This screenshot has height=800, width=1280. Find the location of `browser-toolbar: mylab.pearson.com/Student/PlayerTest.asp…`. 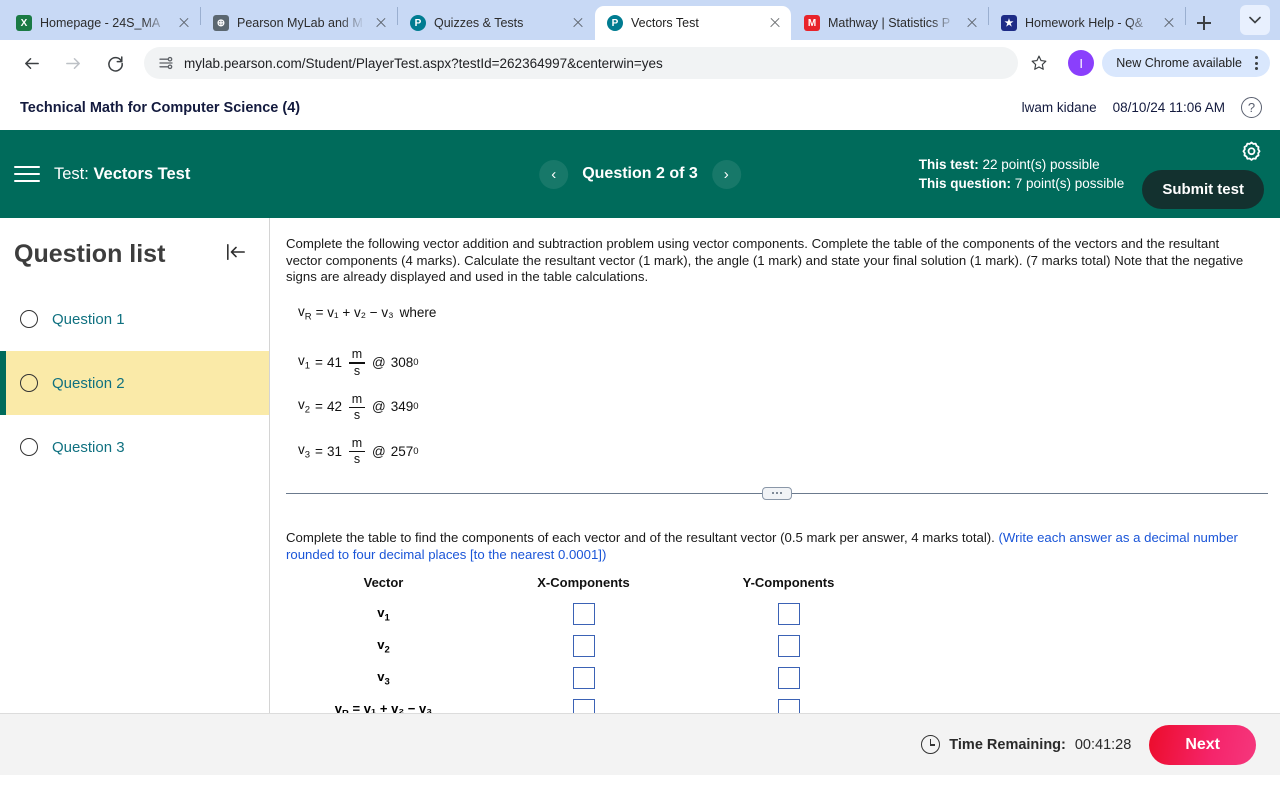

browser-toolbar: mylab.pearson.com/Student/PlayerTest.asp… is located at coordinates (640, 63).